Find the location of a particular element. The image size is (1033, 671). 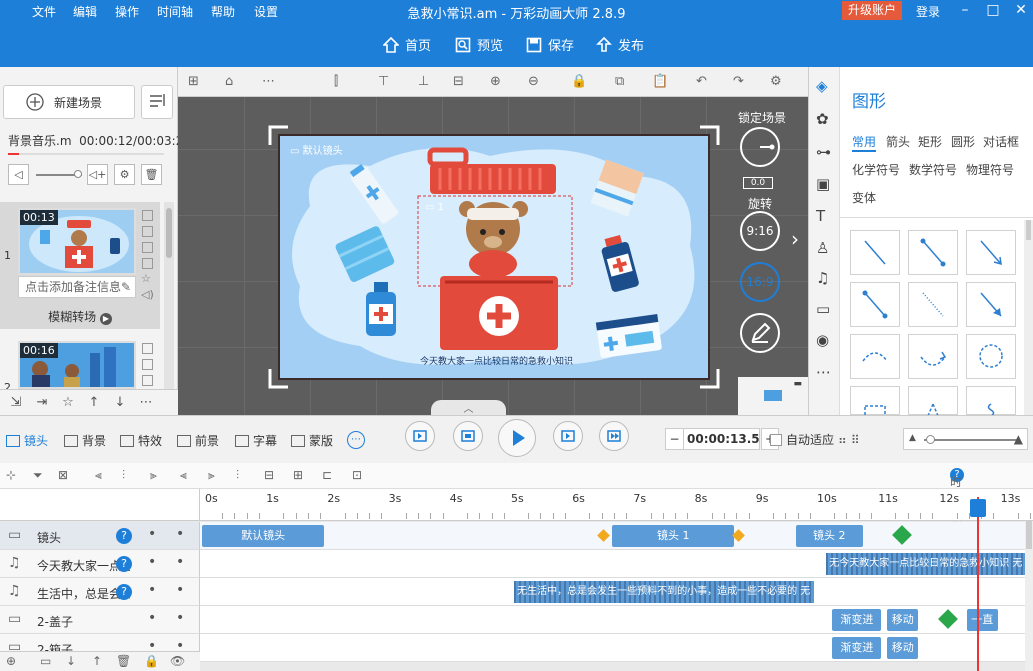

tab-variant: 变体 is located at coordinates (864, 197).